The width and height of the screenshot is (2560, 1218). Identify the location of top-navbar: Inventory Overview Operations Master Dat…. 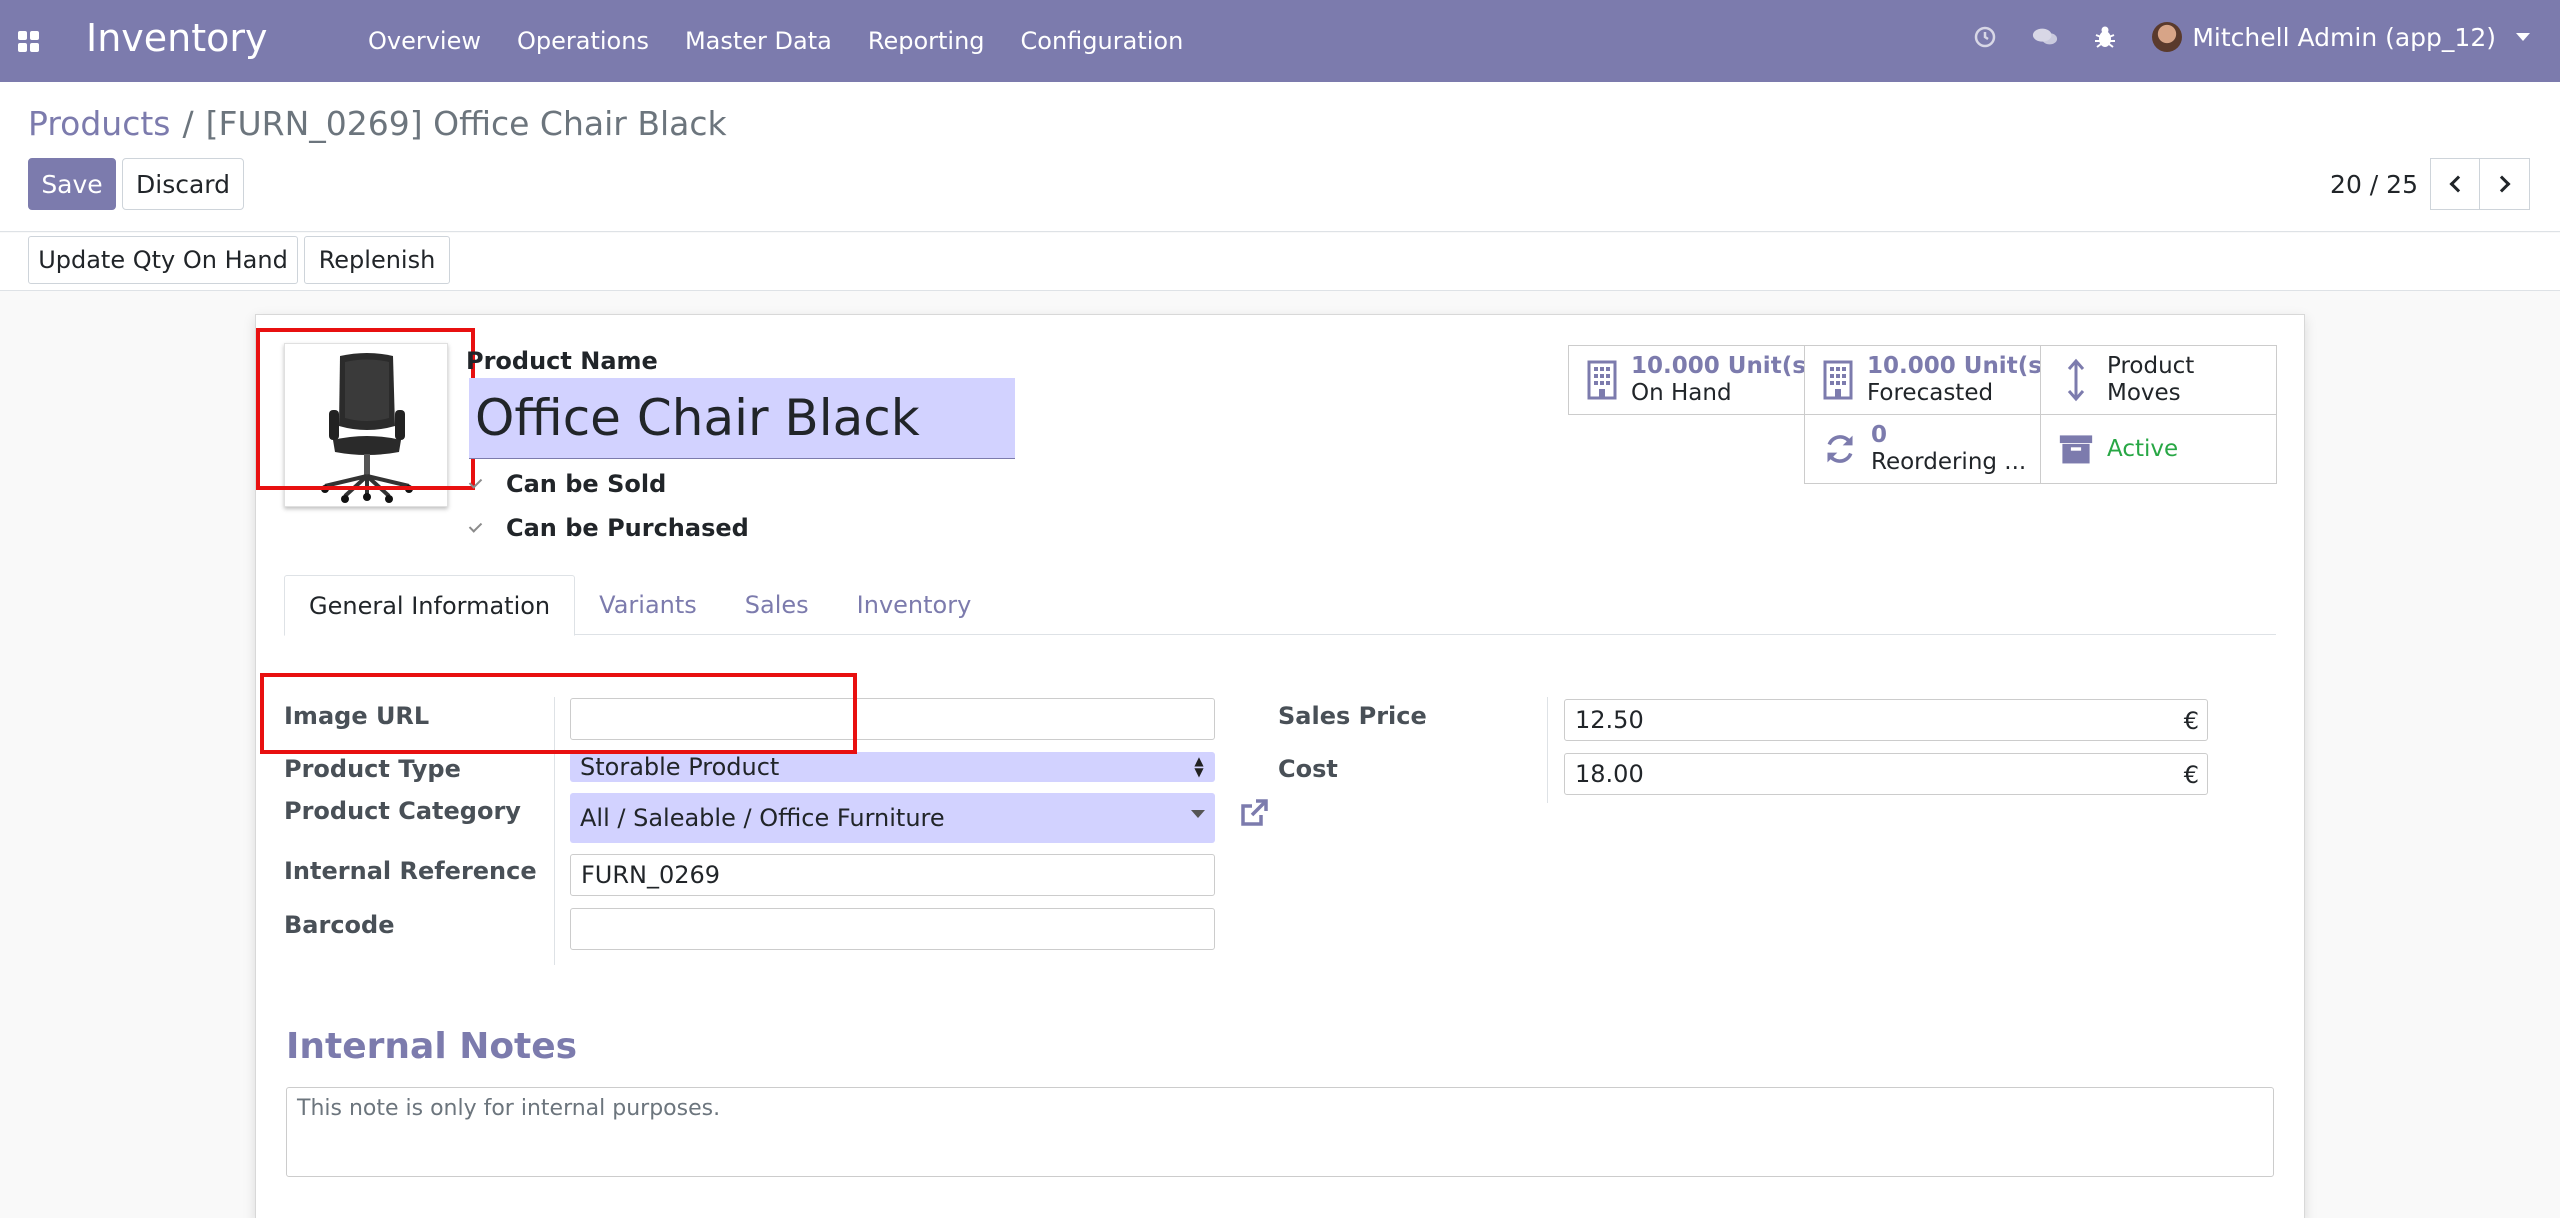
(1280, 41).